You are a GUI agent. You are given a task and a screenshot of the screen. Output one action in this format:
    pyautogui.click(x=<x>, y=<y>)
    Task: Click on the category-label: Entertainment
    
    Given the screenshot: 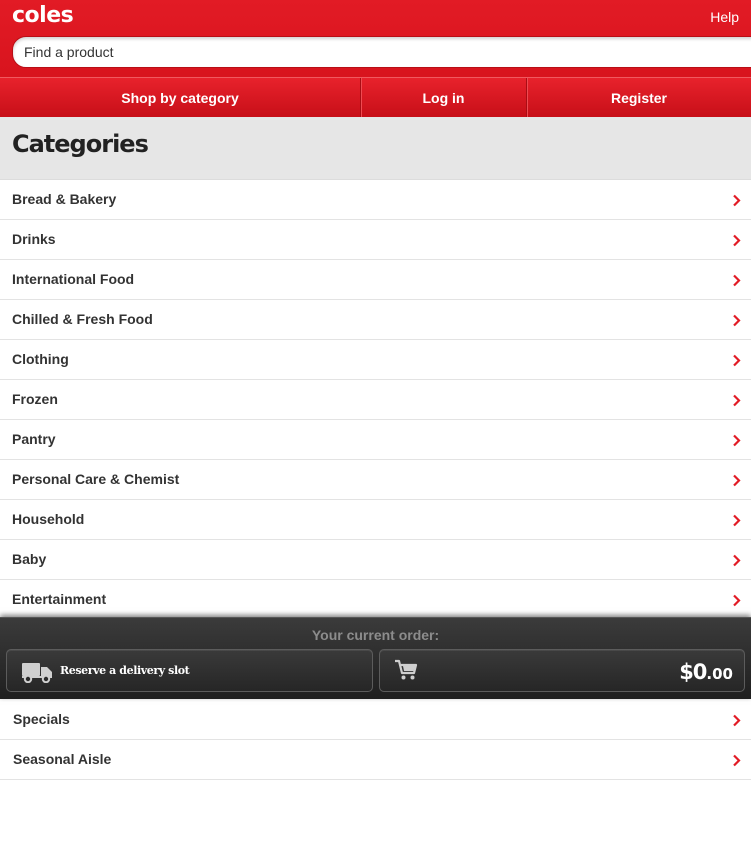 What is the action you would take?
    pyautogui.click(x=59, y=599)
    